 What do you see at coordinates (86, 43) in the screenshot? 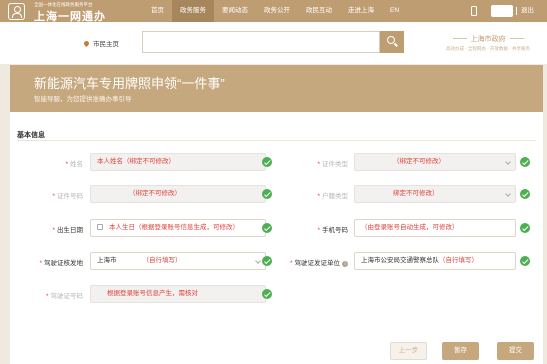
I see `location-pin-icon` at bounding box center [86, 43].